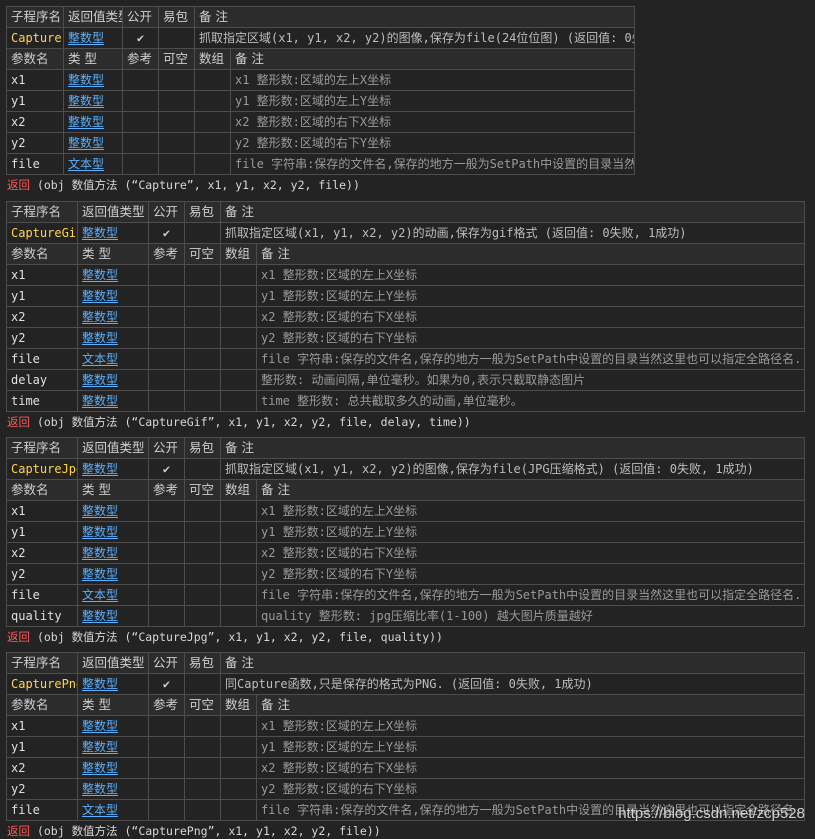  I want to click on param-name-cell: time, so click(42, 401).